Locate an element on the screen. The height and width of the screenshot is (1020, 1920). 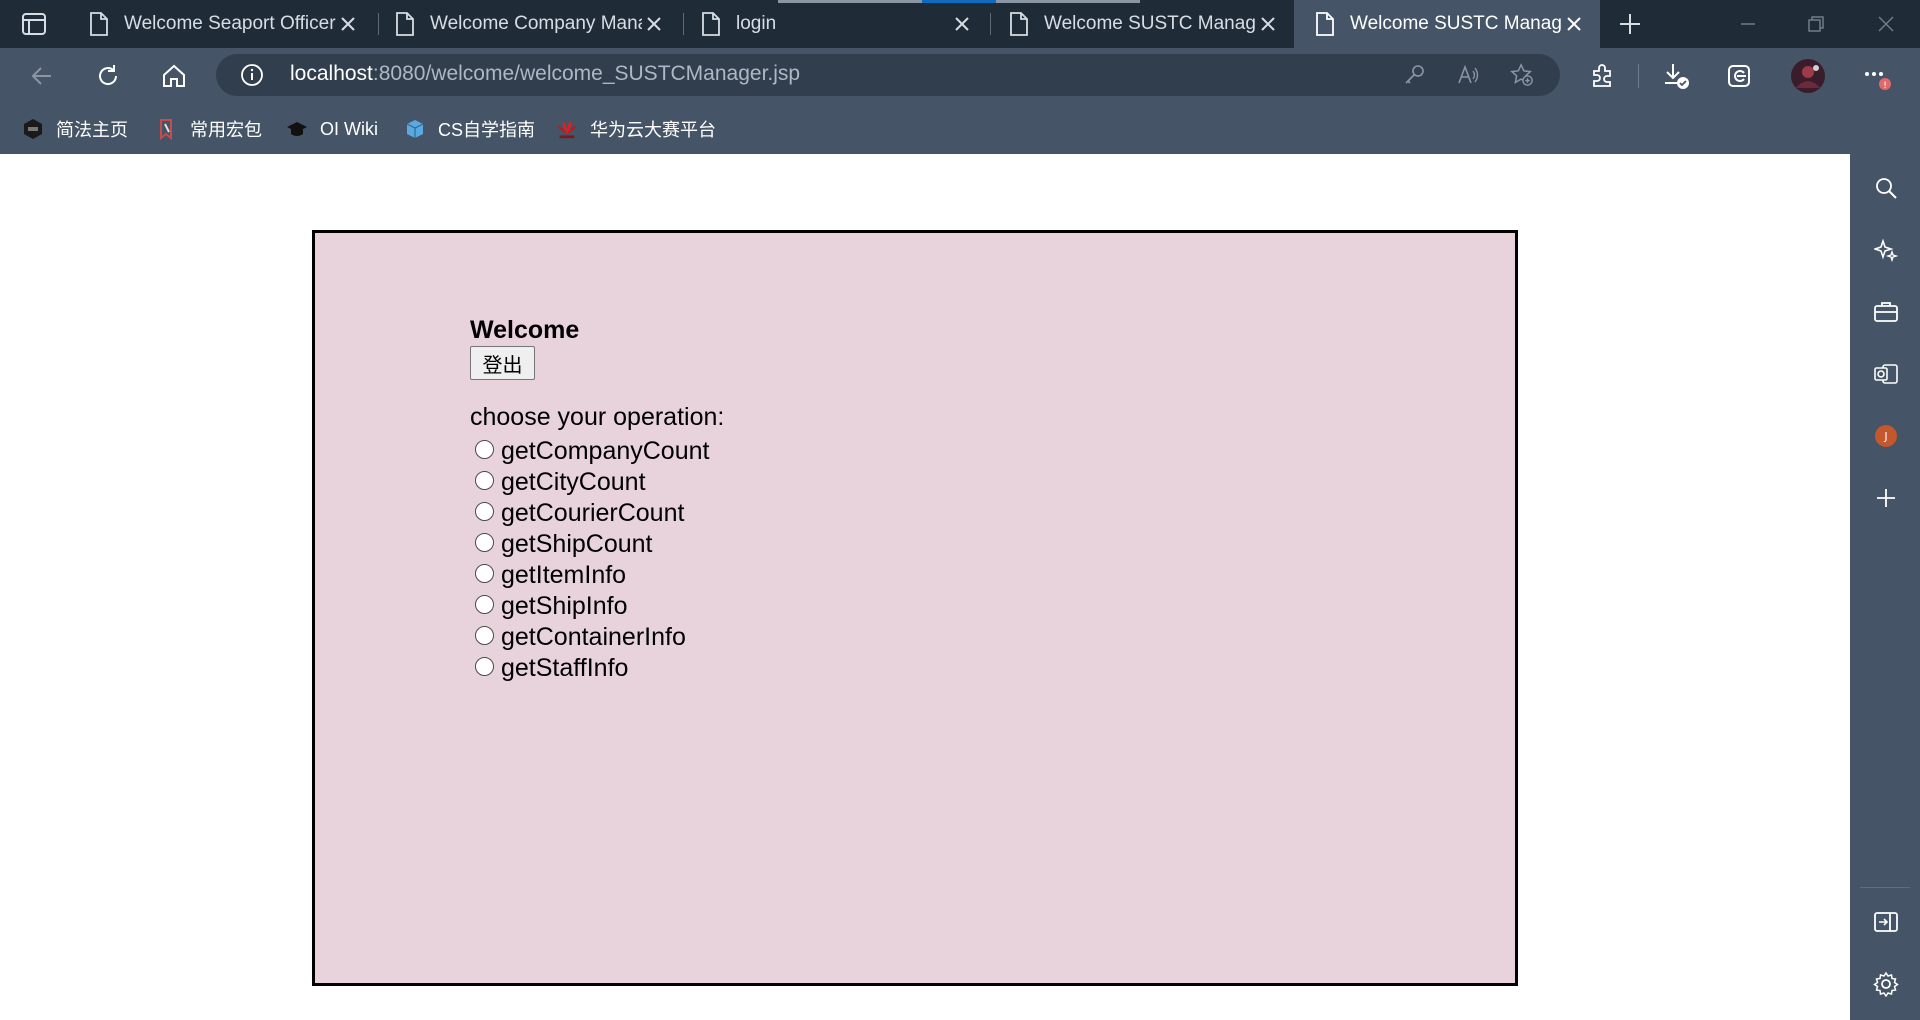
tab-welcome-sustc-manager-active: Welcome SUSTC Manager is located at coordinates (1447, 24).